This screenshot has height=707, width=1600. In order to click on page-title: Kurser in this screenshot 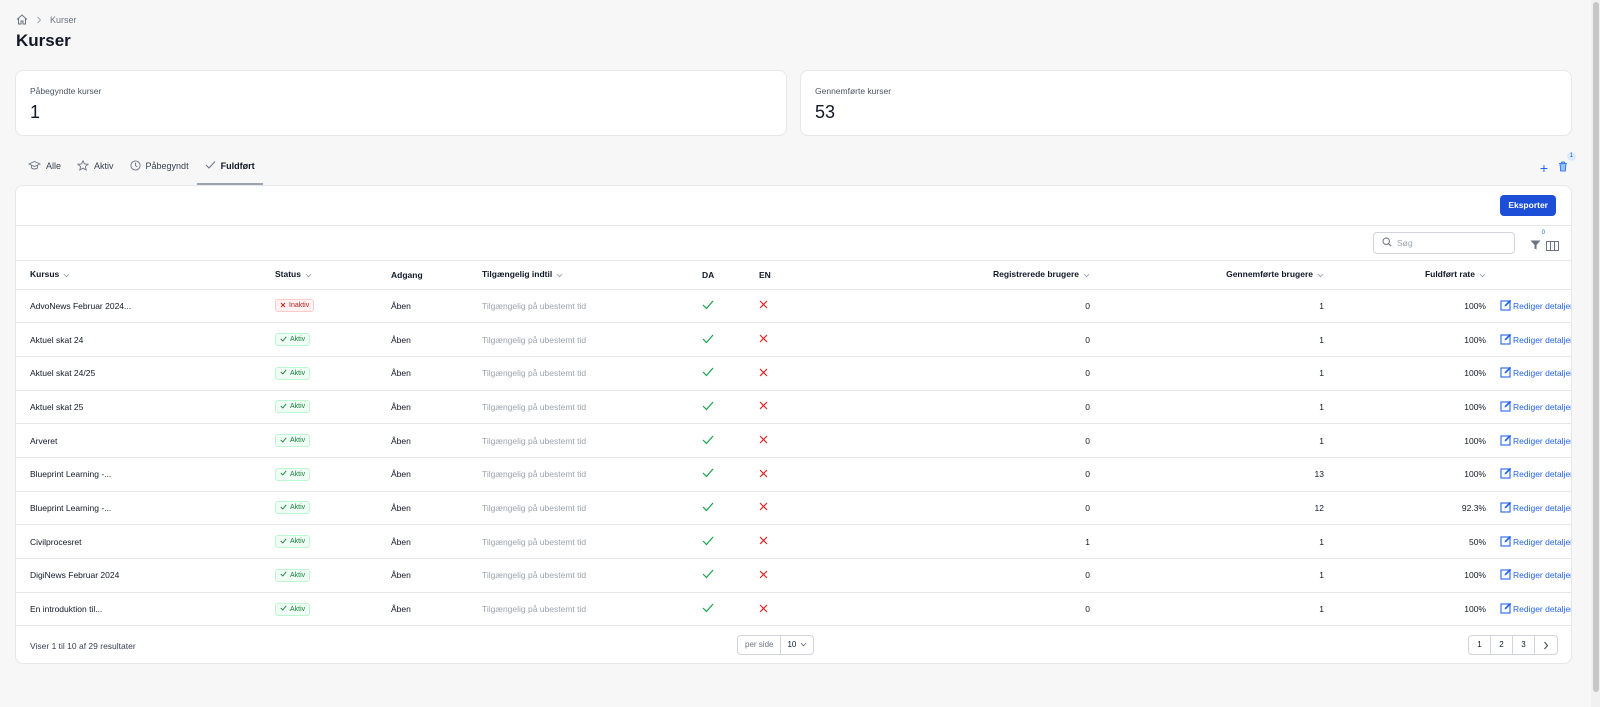, I will do `click(43, 40)`.